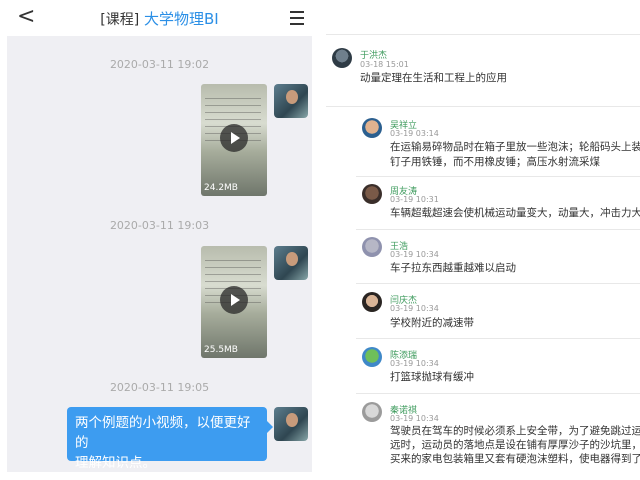  What do you see at coordinates (221, 350) in the screenshot?
I see `video-size: 25.5MB` at bounding box center [221, 350].